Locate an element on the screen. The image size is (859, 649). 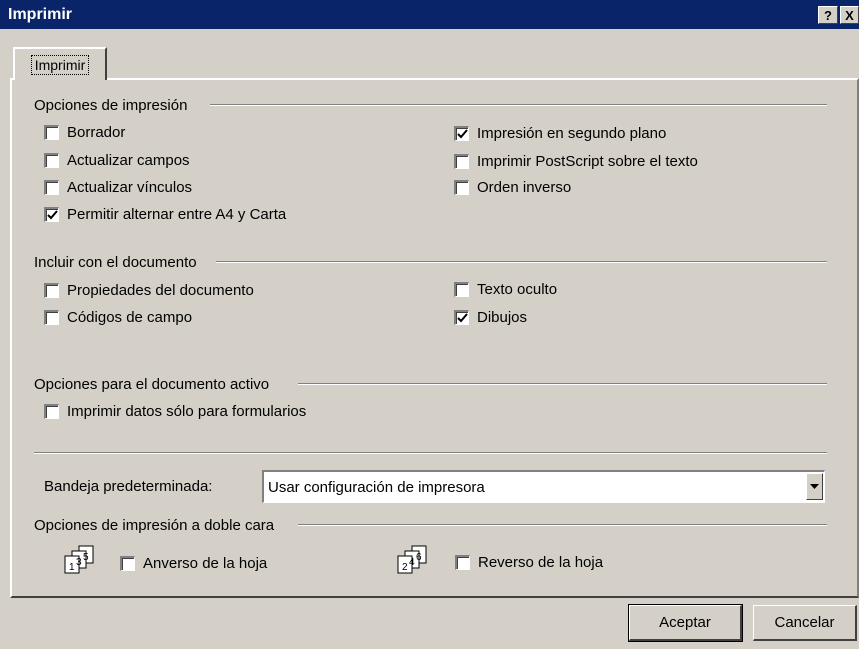
actualizar-campos-checkbox is located at coordinates (51, 160).